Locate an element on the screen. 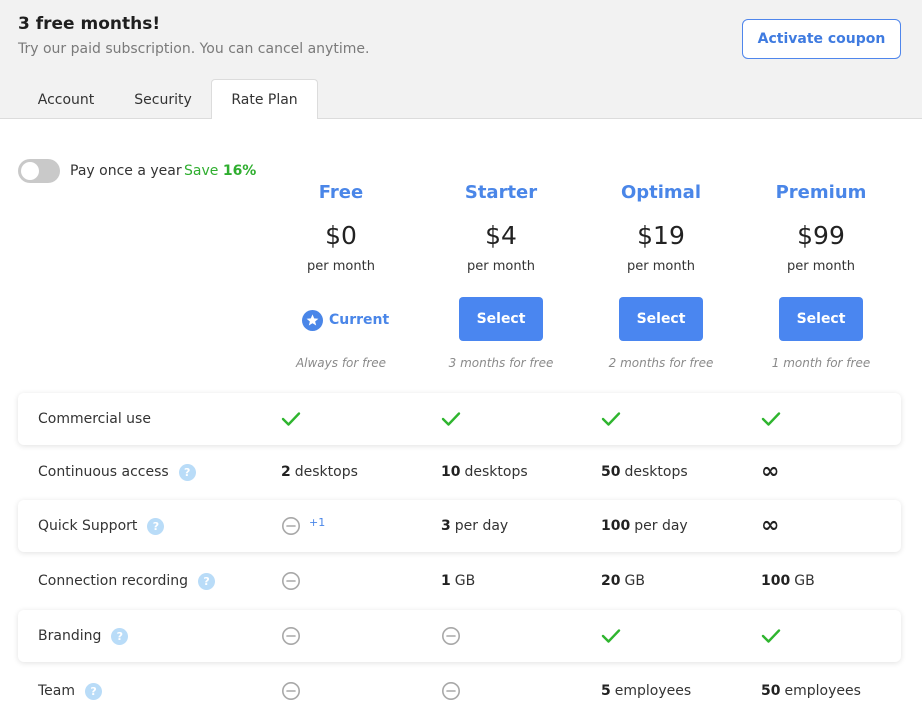 The height and width of the screenshot is (716, 922). pay-yearly-toggle is located at coordinates (39, 171).